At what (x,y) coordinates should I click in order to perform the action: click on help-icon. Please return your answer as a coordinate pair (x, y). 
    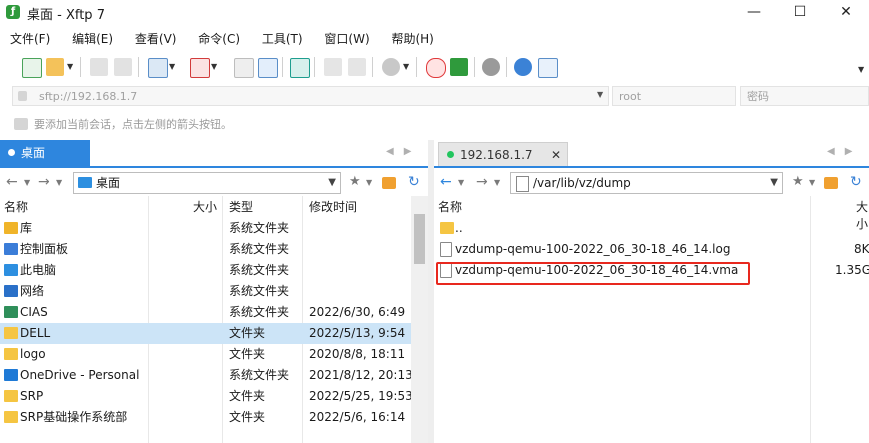
    Looking at the image, I should click on (523, 67).